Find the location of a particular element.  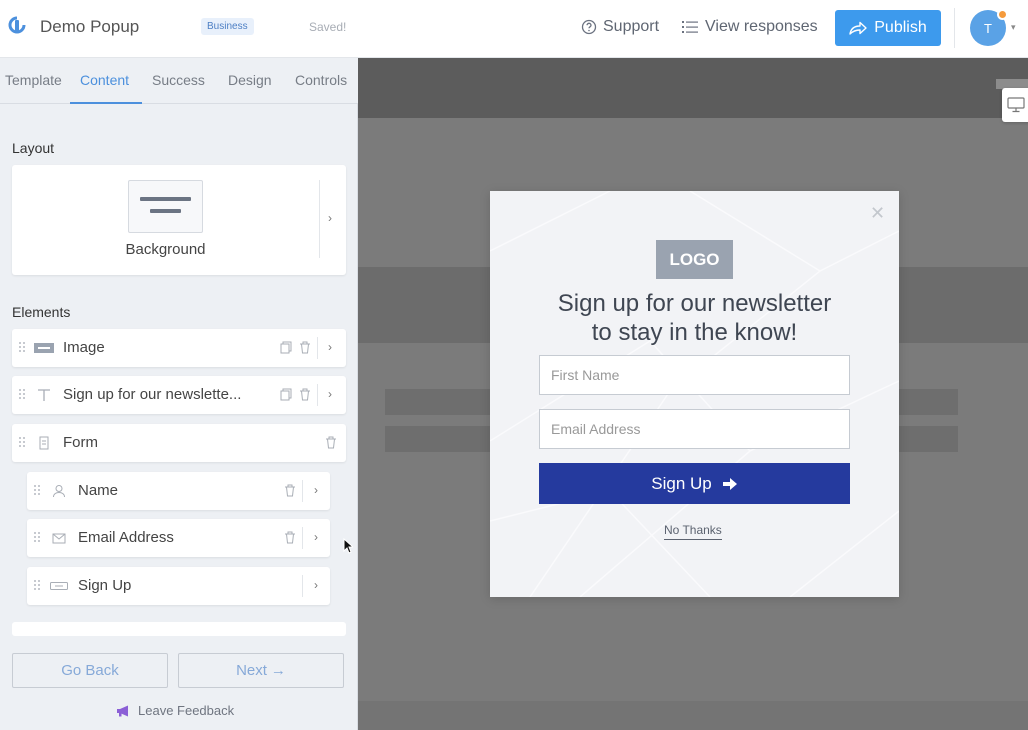

list-icon is located at coordinates (690, 27).